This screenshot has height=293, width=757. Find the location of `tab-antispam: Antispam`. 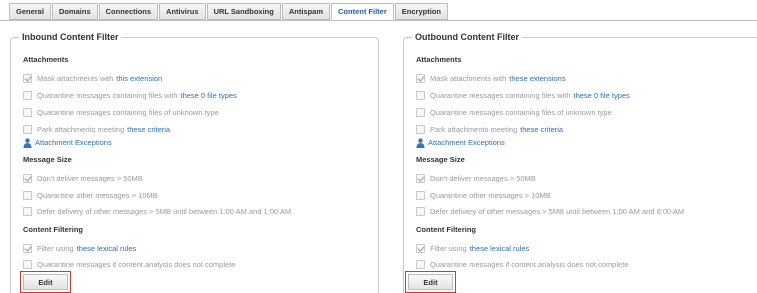

tab-antispam: Antispam is located at coordinates (306, 11).